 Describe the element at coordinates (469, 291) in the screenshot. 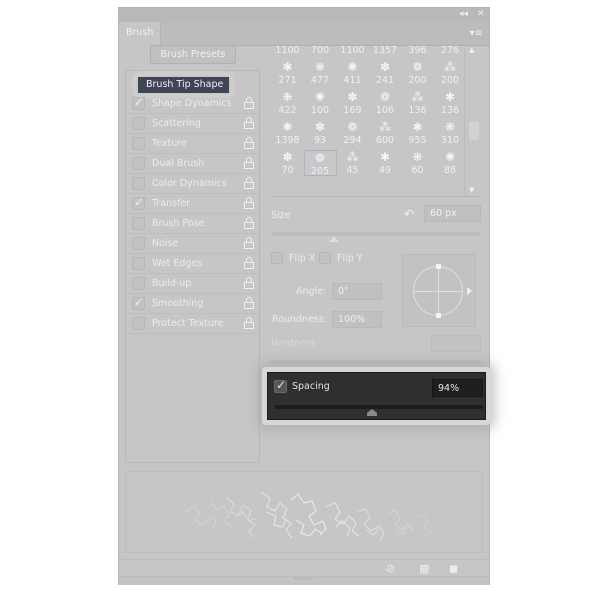

I see `angle-arrow-icon` at that location.